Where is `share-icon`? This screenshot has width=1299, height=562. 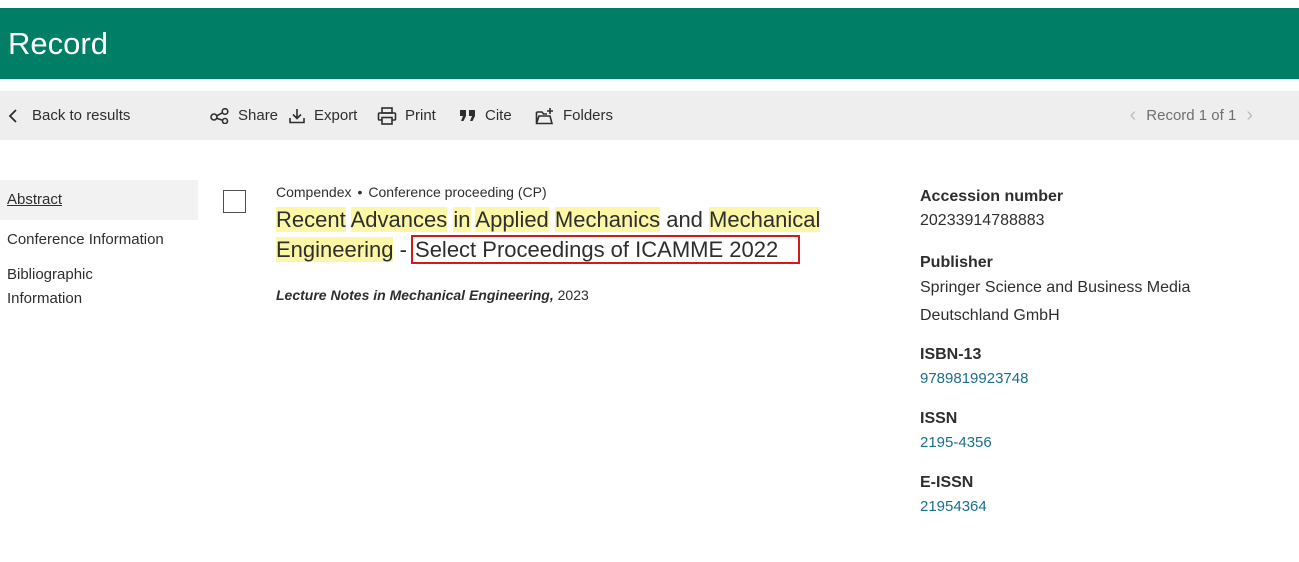
share-icon is located at coordinates (219, 115).